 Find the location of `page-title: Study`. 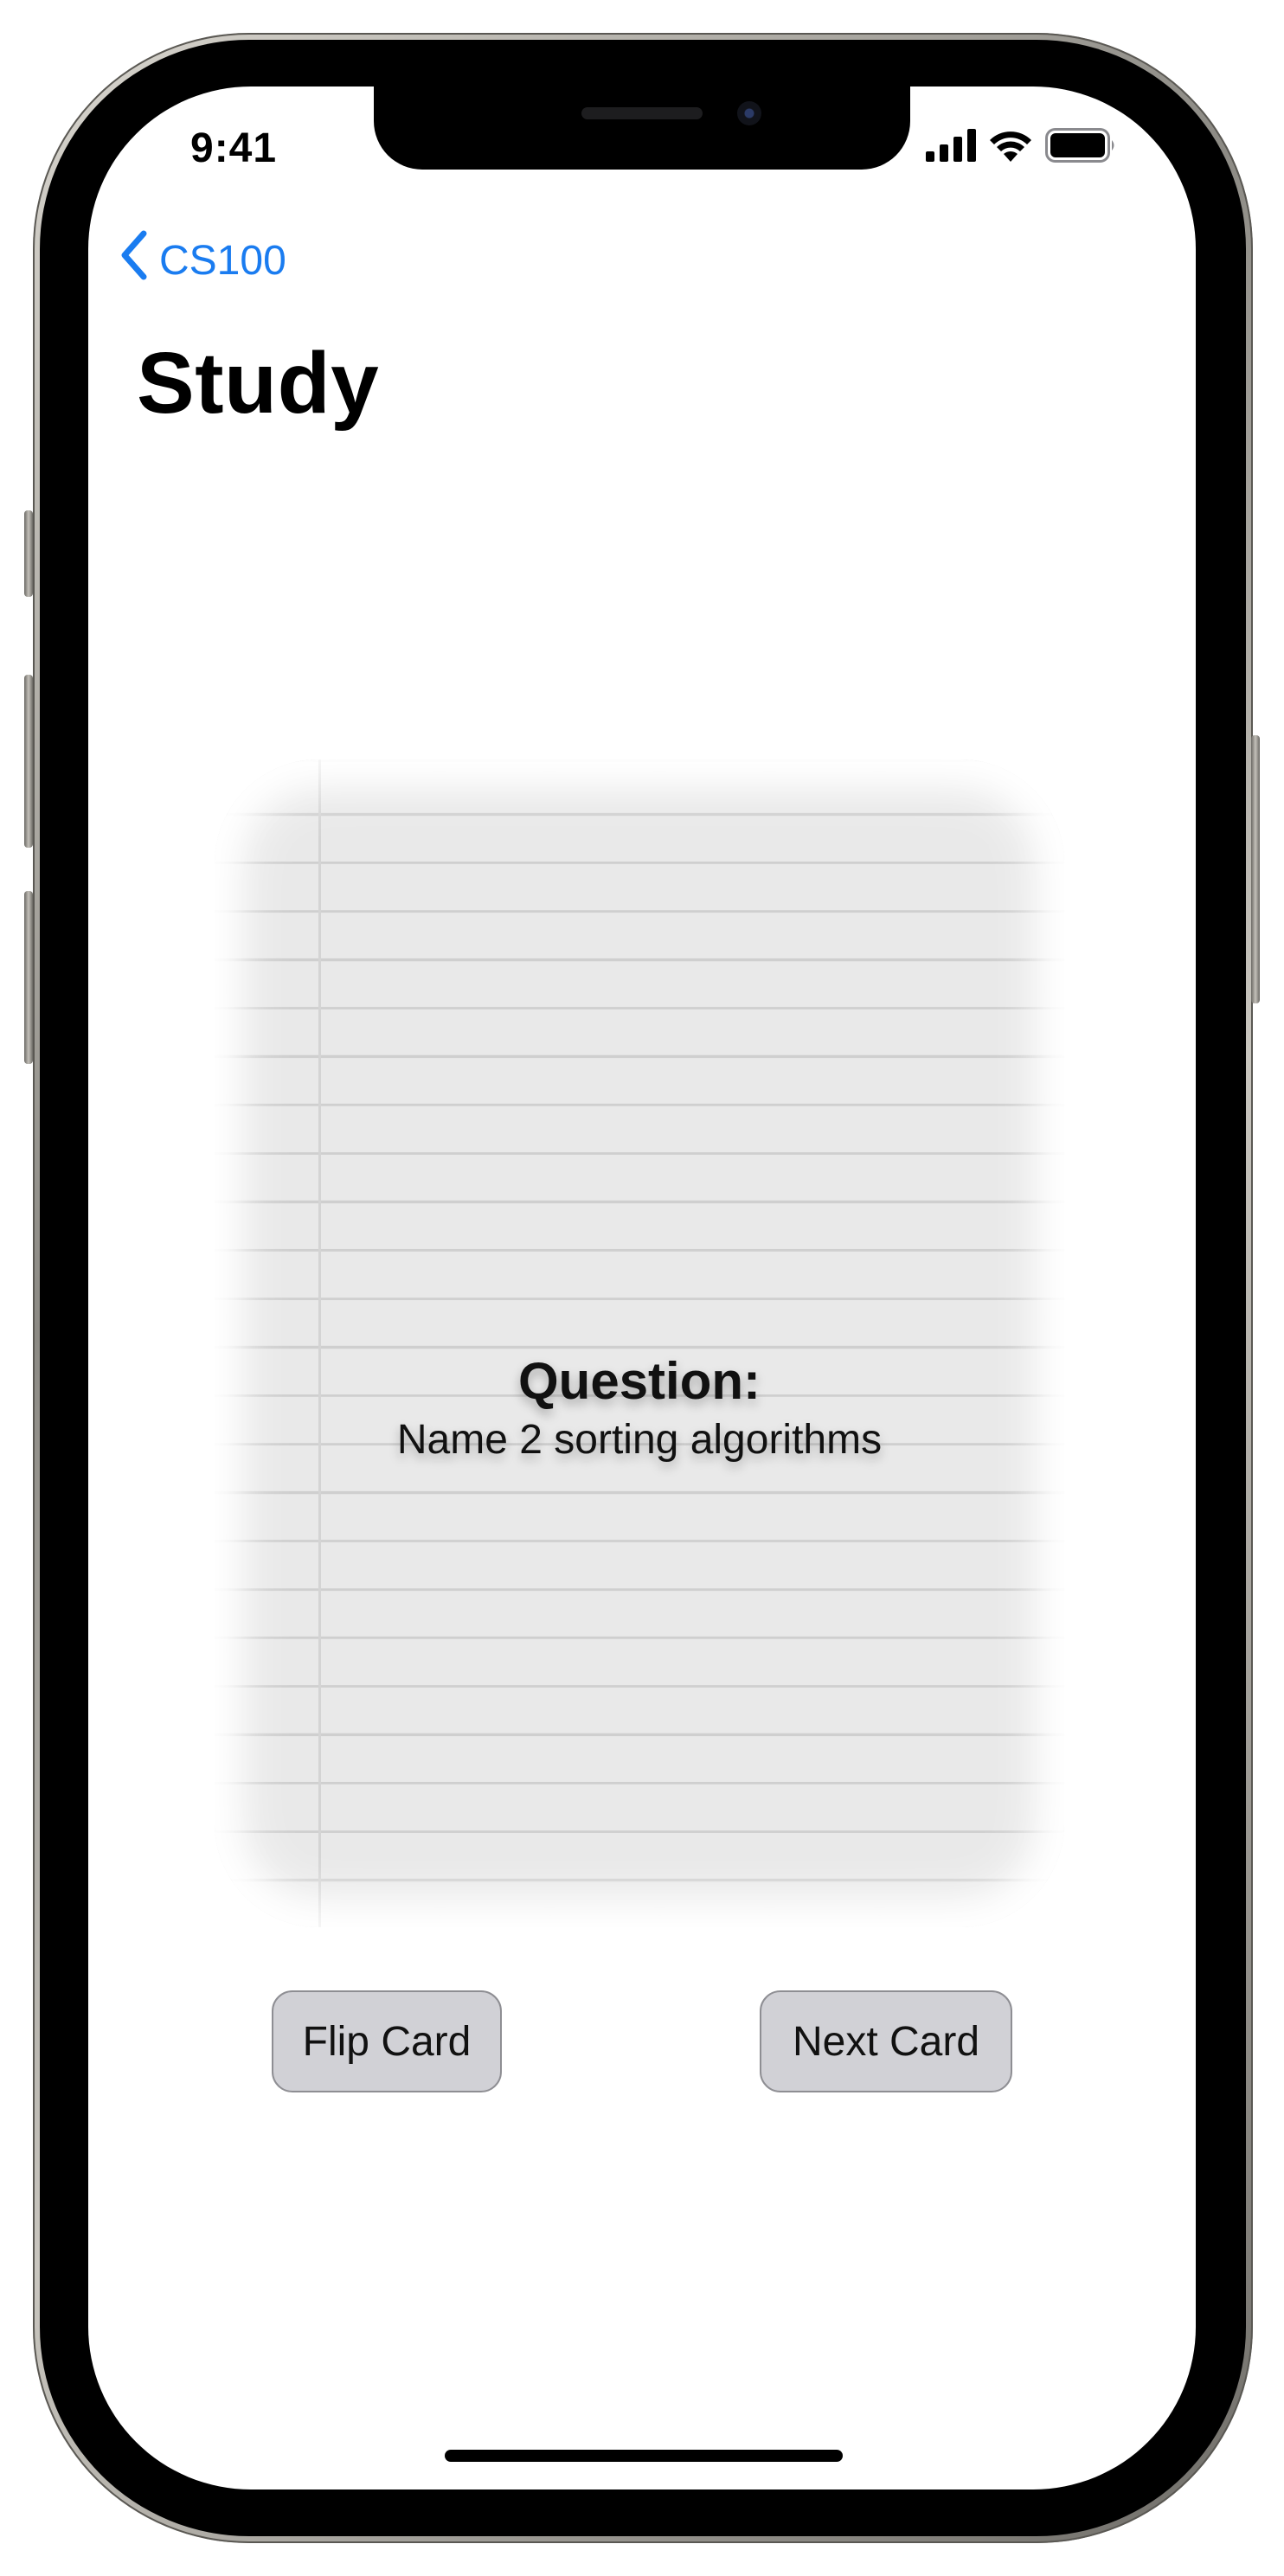

page-title: Study is located at coordinates (258, 383).